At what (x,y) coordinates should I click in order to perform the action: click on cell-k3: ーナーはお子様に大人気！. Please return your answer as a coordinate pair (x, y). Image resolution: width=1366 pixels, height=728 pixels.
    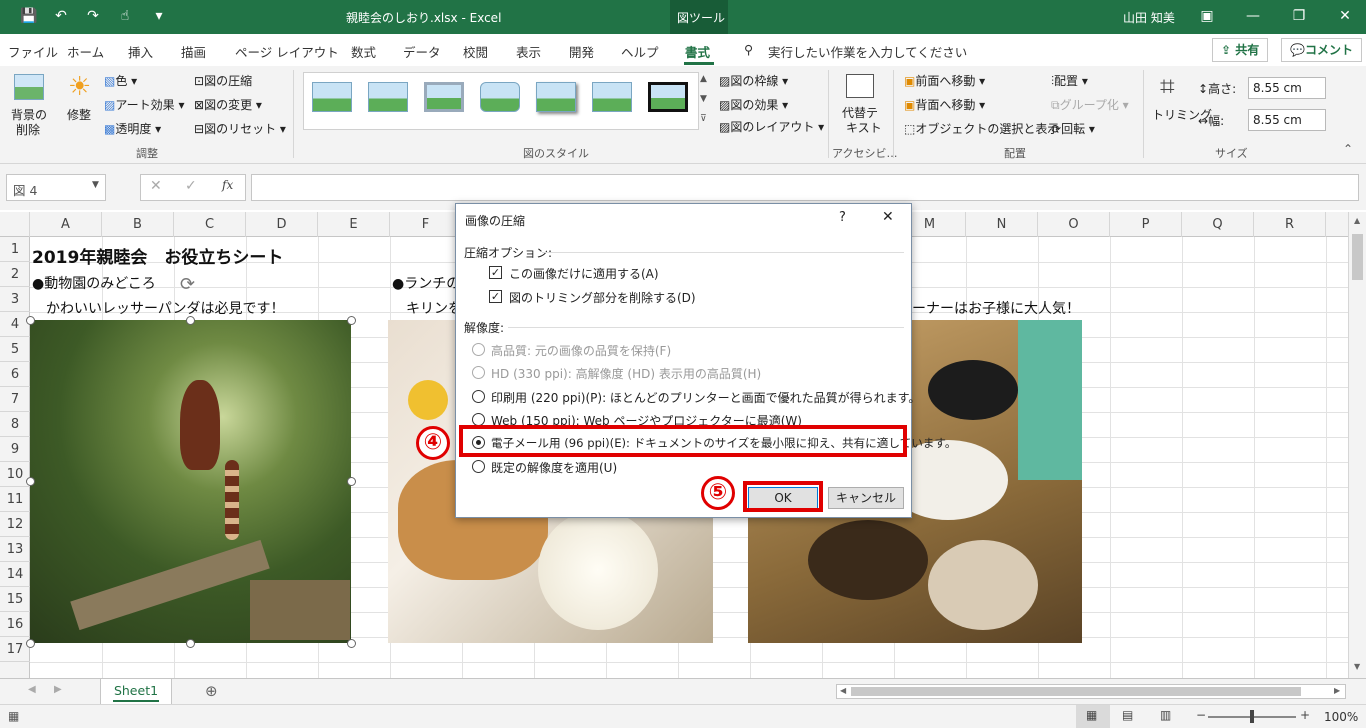
    Looking at the image, I should click on (996, 308).